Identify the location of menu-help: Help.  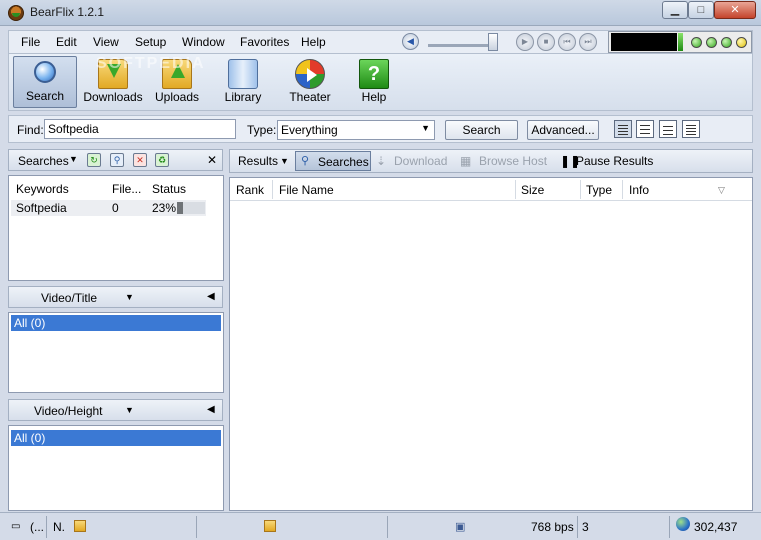
(313, 42).